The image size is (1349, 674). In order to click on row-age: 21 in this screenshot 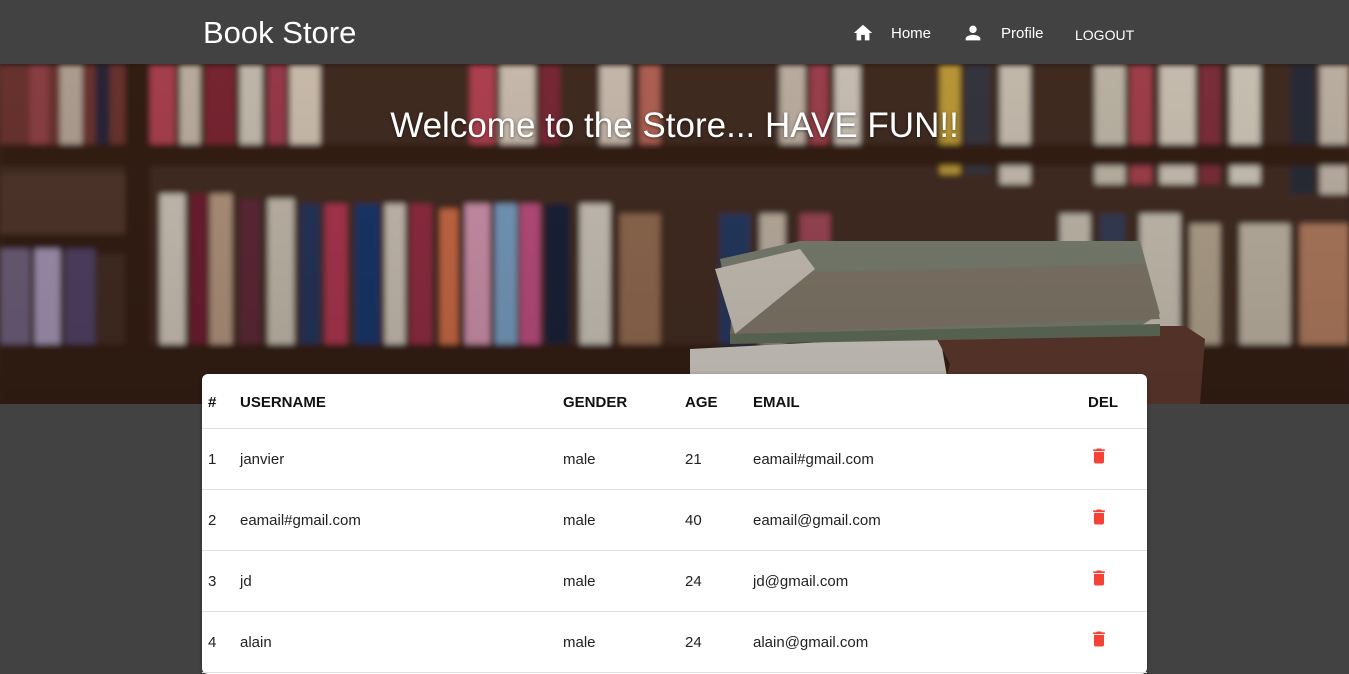, I will do `click(693, 459)`.